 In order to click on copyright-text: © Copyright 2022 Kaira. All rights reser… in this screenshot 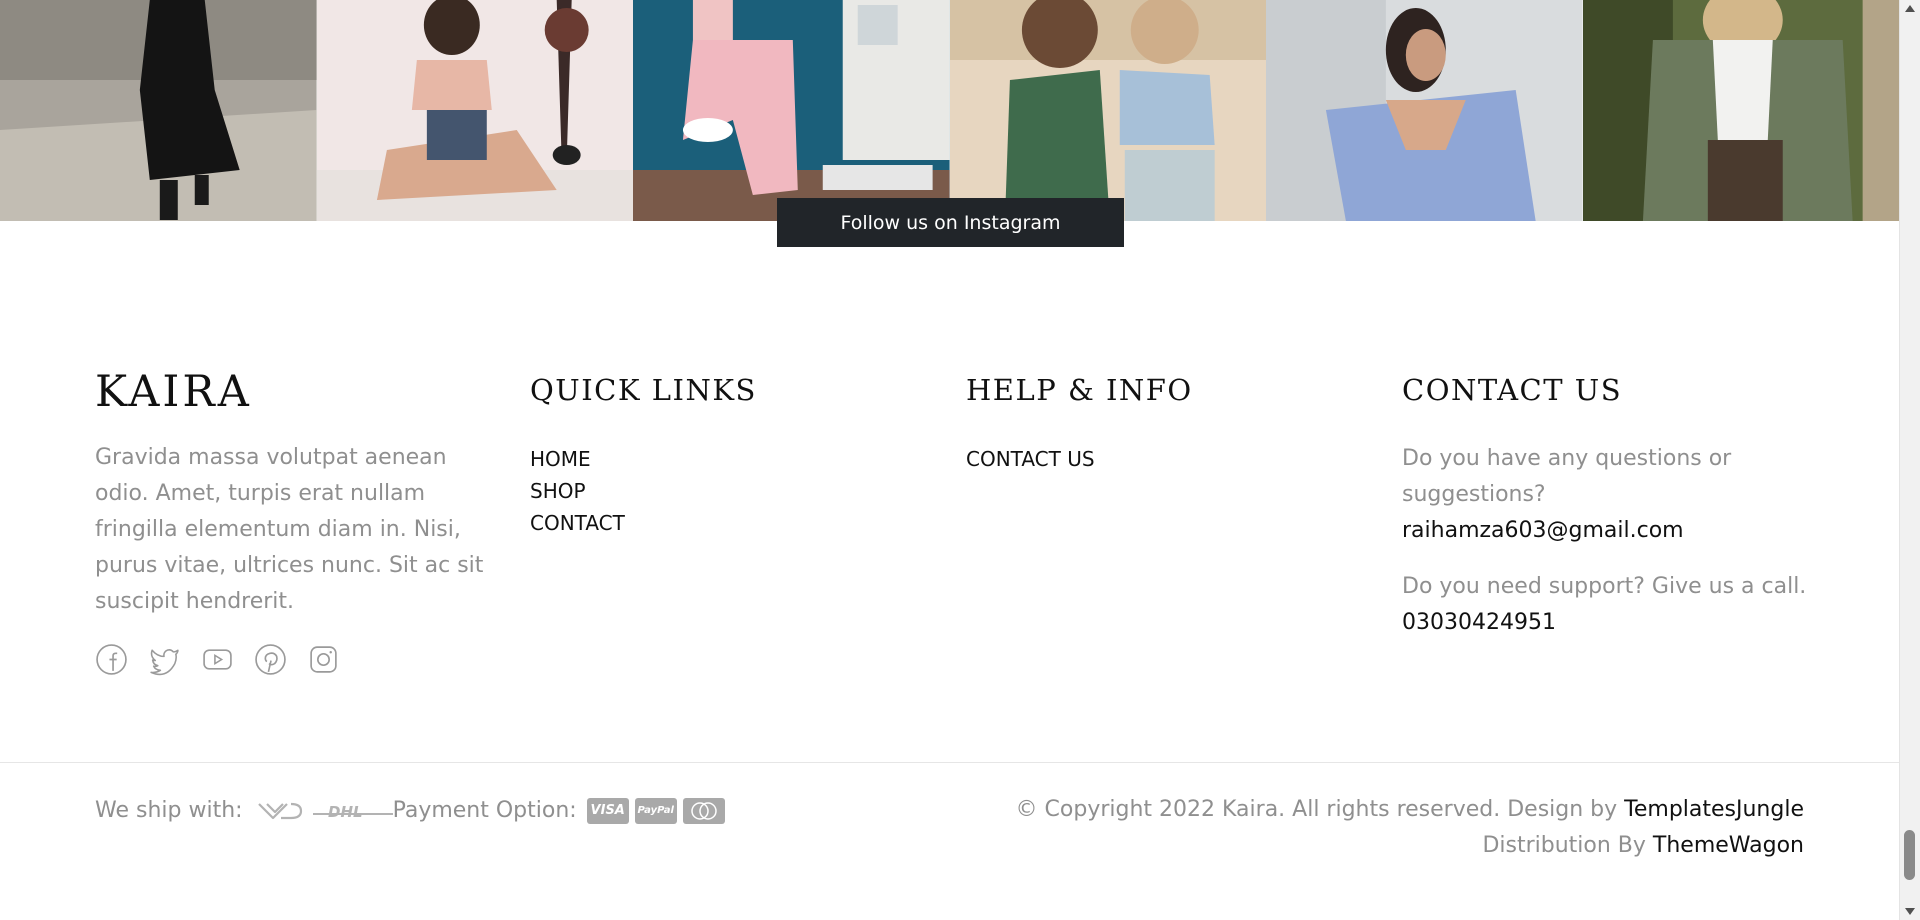, I will do `click(1316, 809)`.